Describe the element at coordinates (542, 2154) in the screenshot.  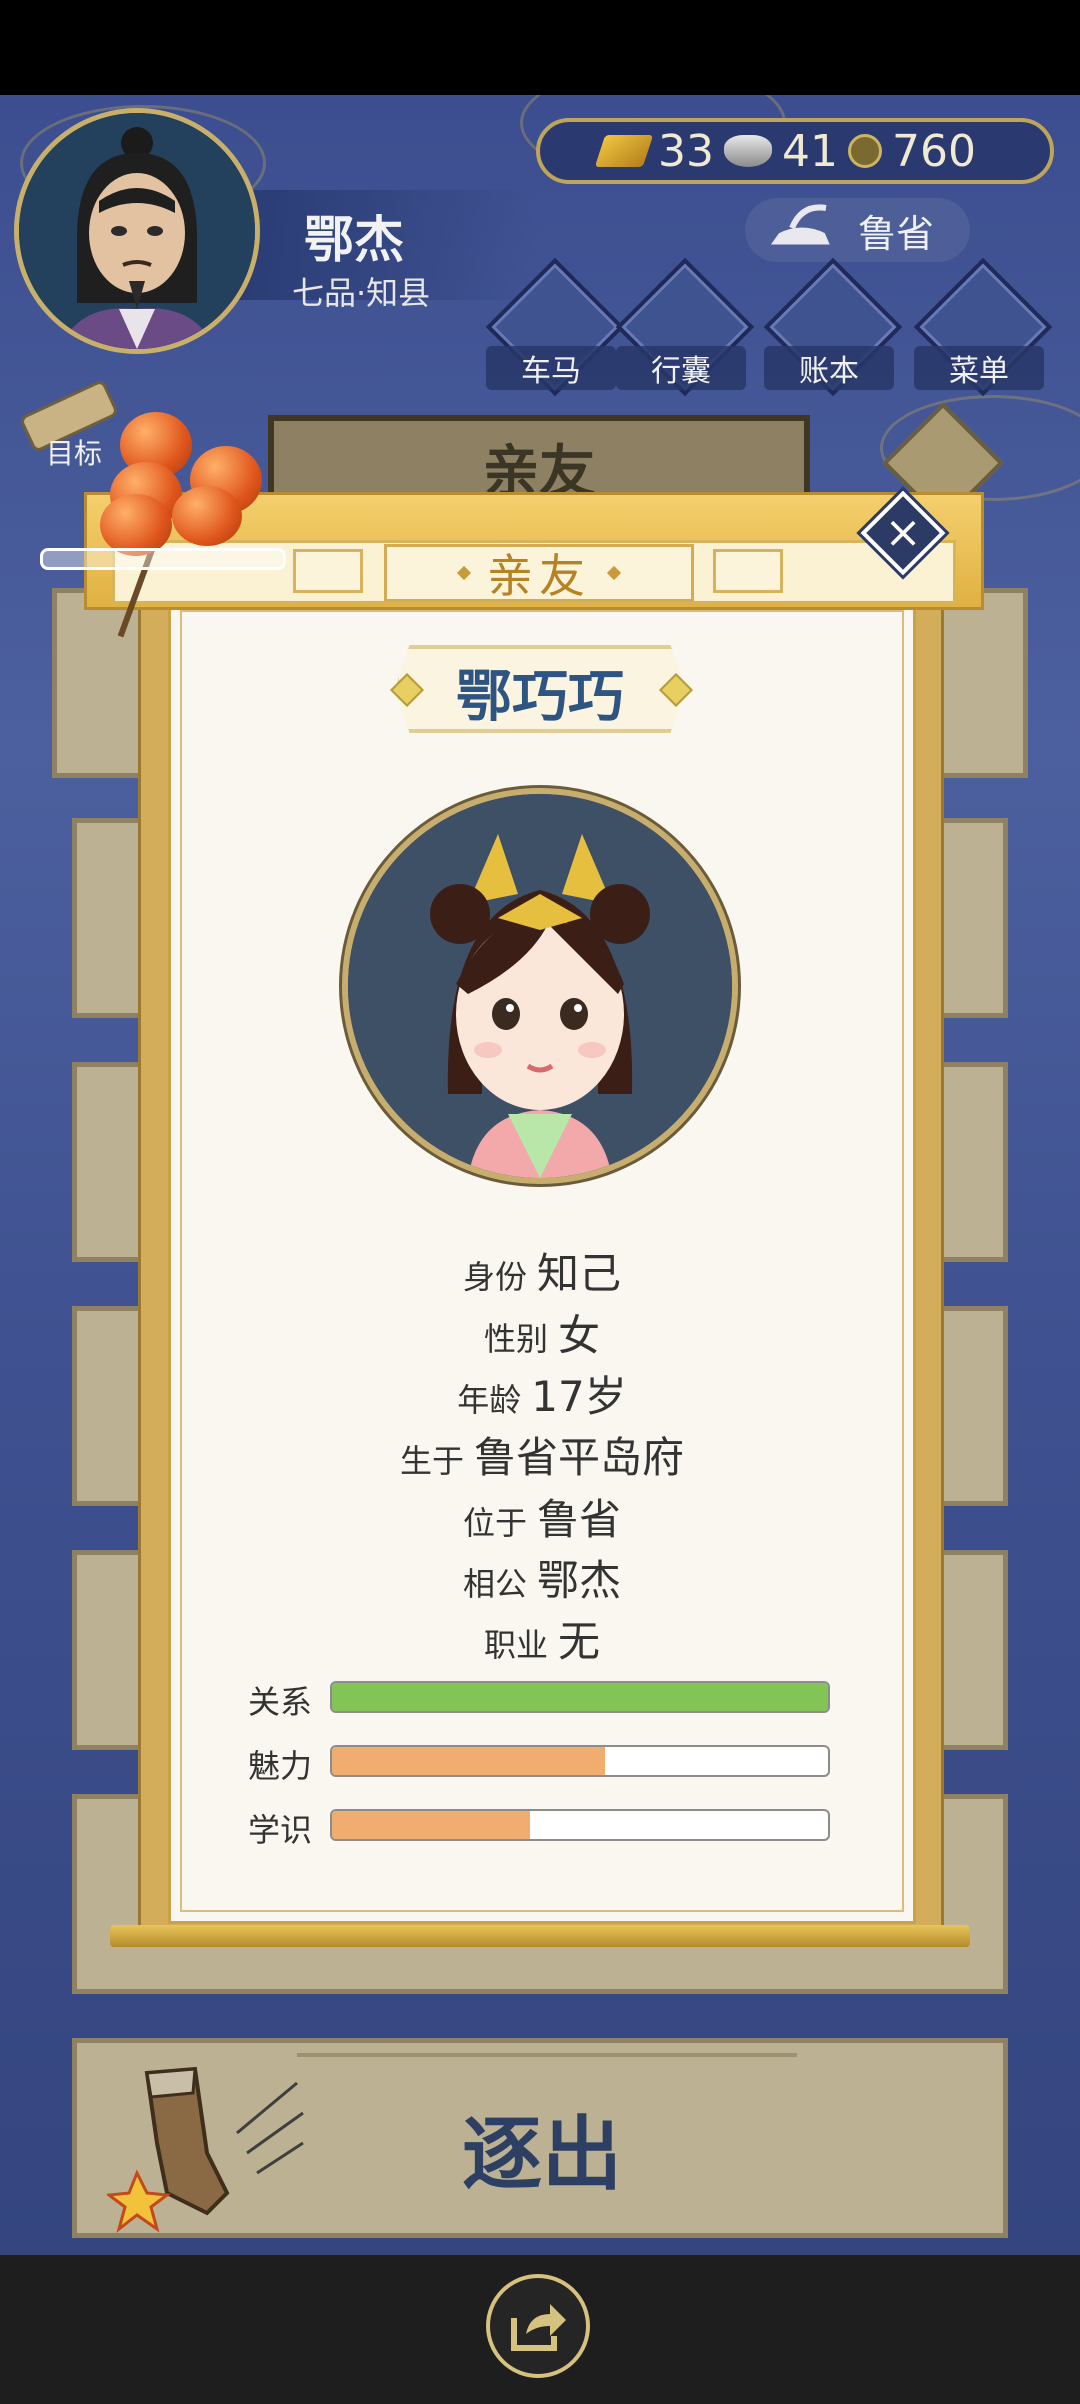
I see `expel-label: 逐出` at that location.